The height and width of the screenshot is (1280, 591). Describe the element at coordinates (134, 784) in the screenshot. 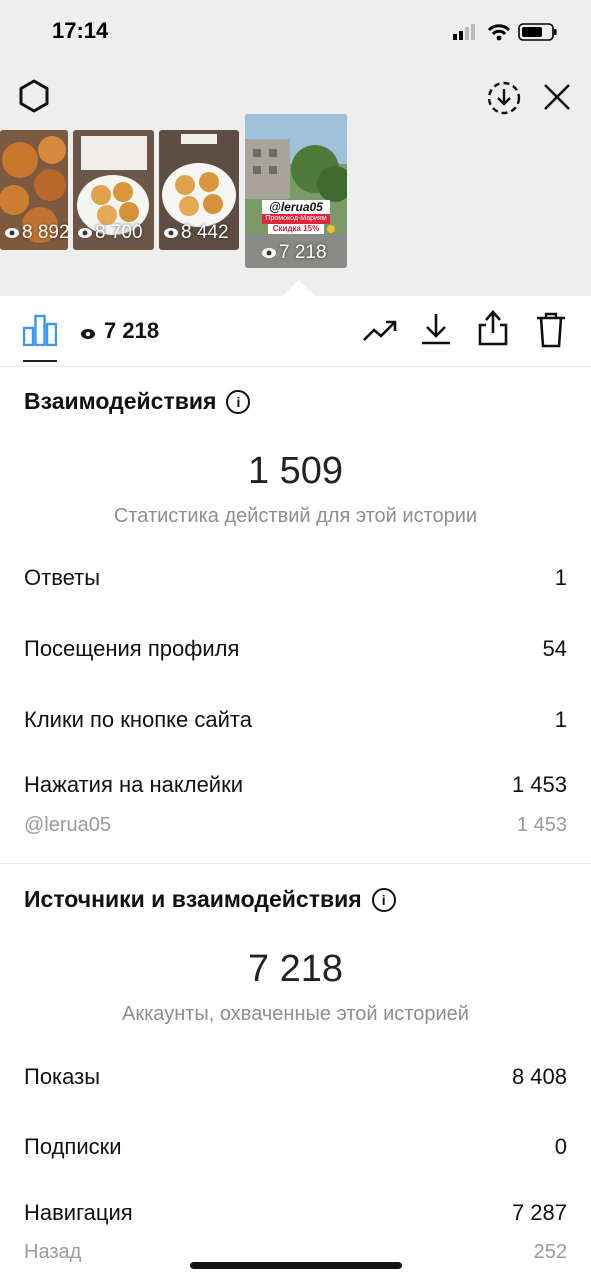

I see `row-label-sticker-taps: Нажатия на наклейки` at that location.